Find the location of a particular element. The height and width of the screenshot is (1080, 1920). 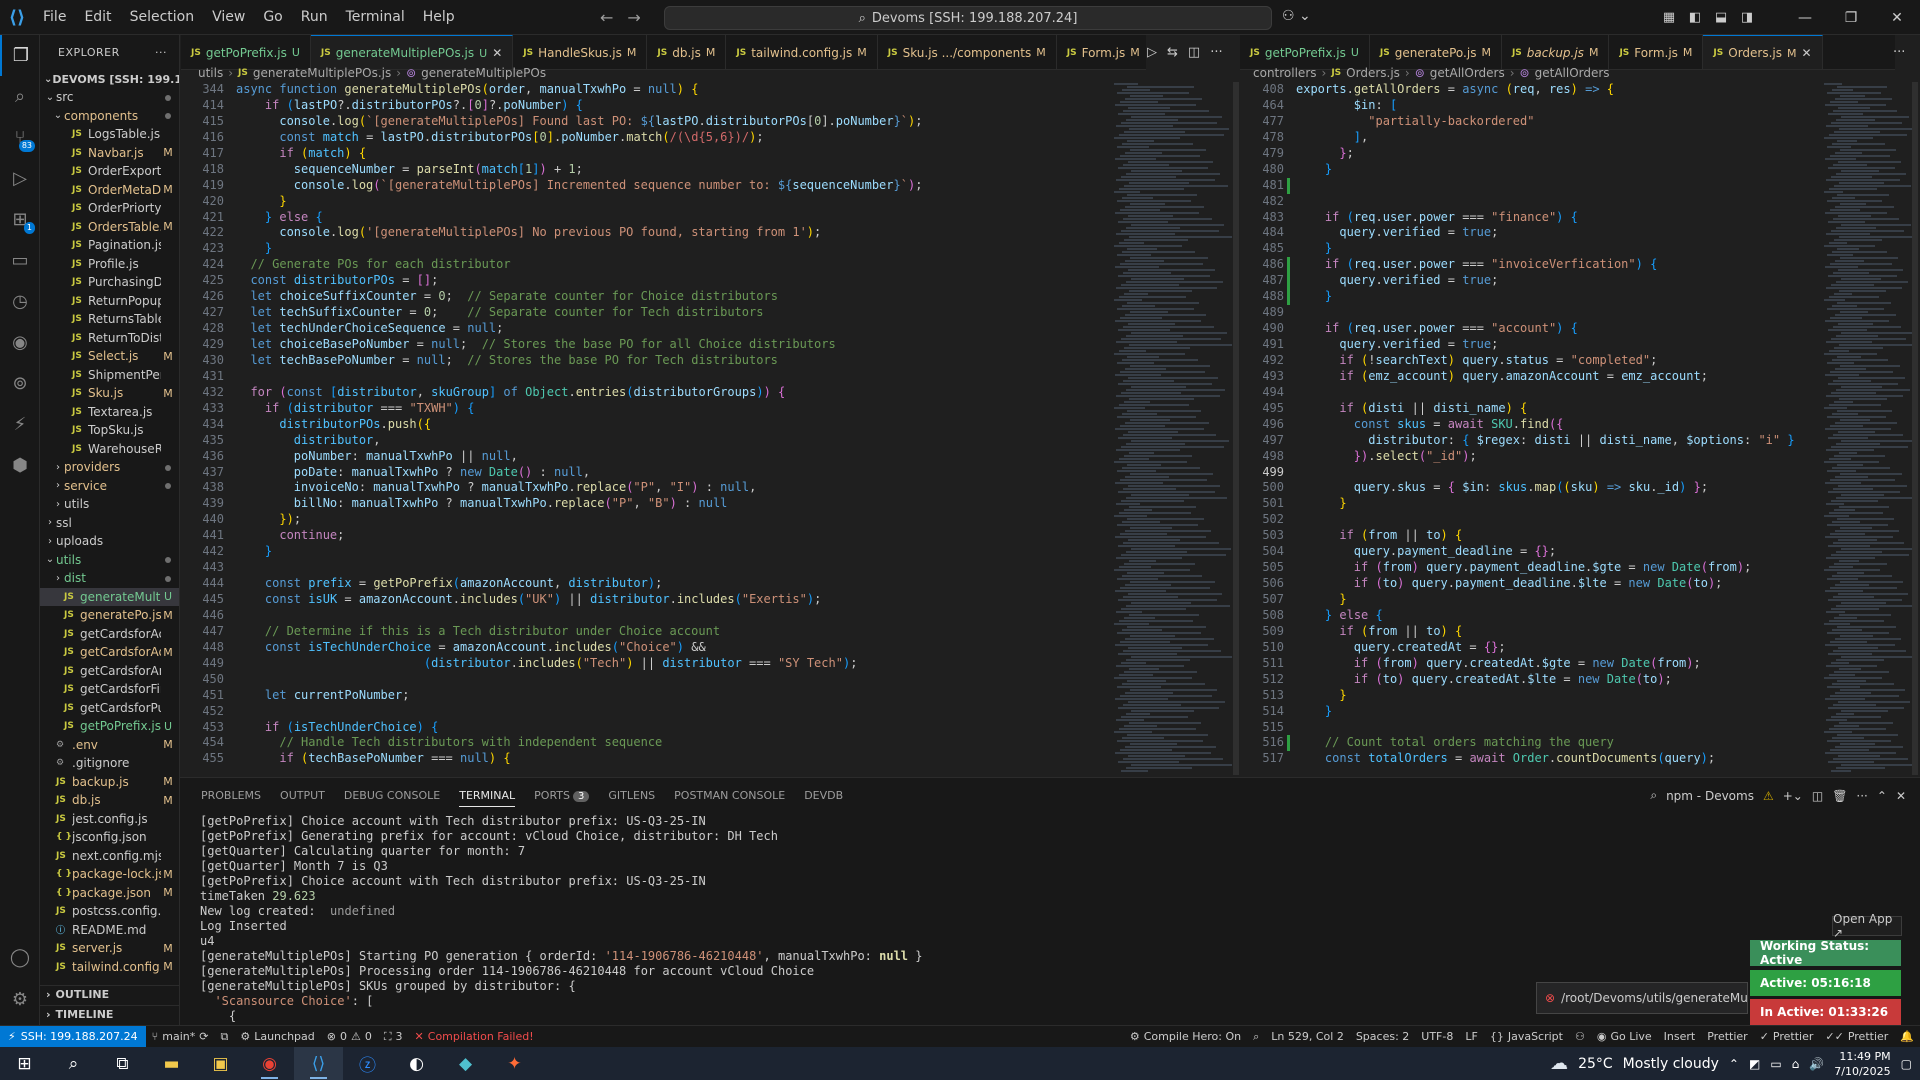

postman-icon: ✦ is located at coordinates (514, 1063).